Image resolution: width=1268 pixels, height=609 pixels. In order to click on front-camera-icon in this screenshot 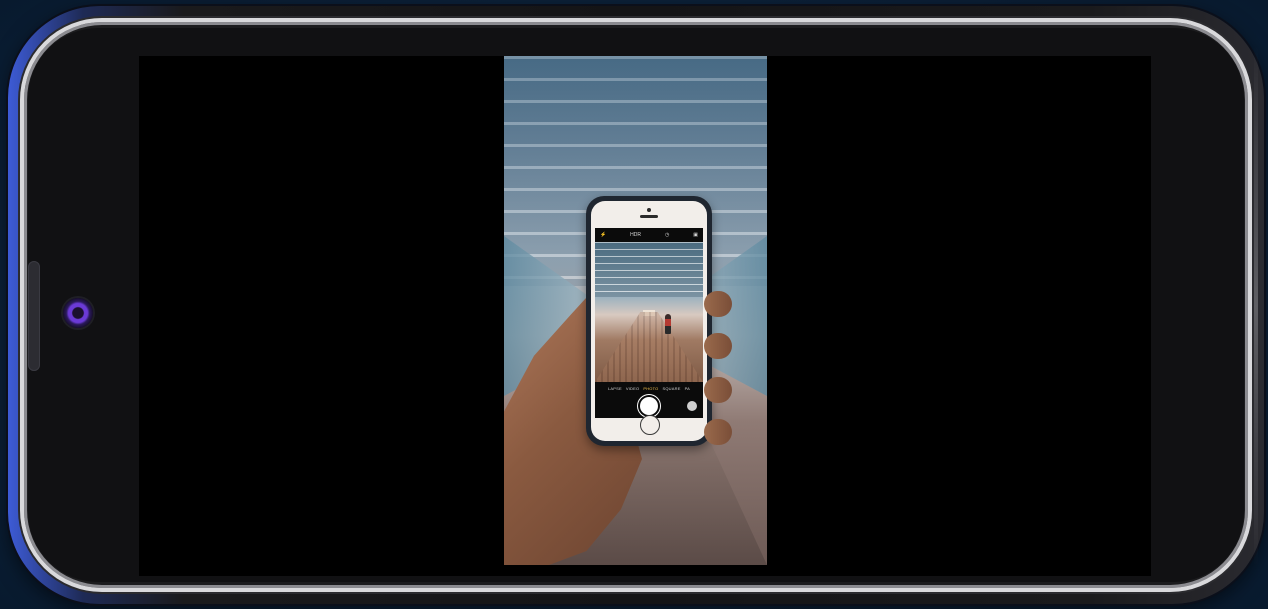, I will do `click(78, 313)`.